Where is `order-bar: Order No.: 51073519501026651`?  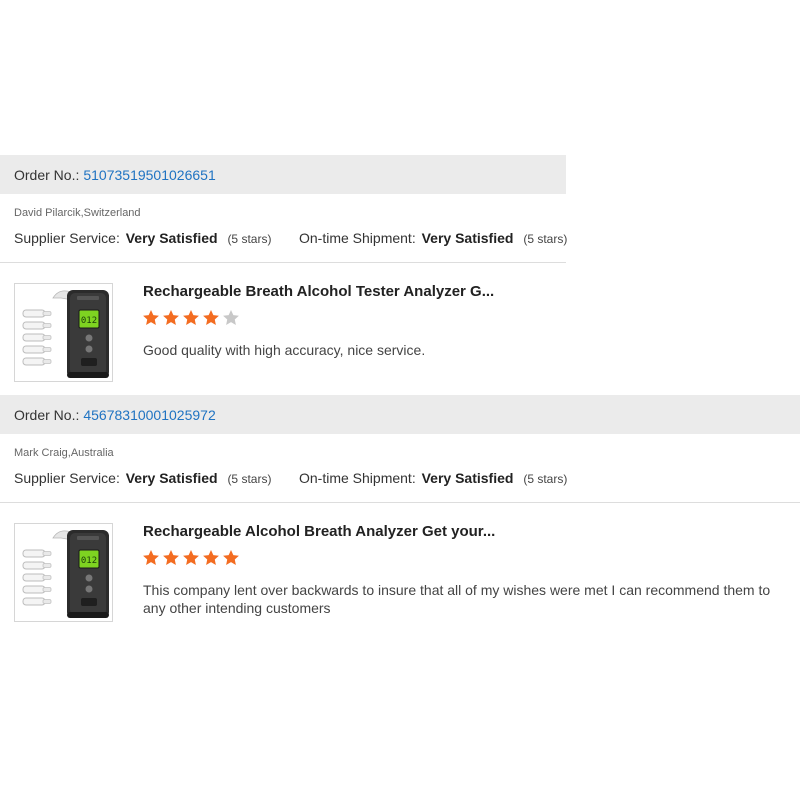 order-bar: Order No.: 51073519501026651 is located at coordinates (283, 174).